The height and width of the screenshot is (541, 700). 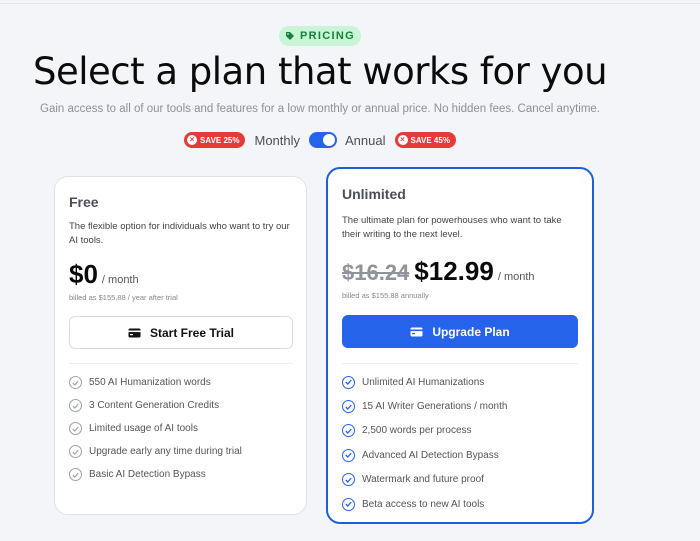 I want to click on annual-option: Annual, so click(x=365, y=140).